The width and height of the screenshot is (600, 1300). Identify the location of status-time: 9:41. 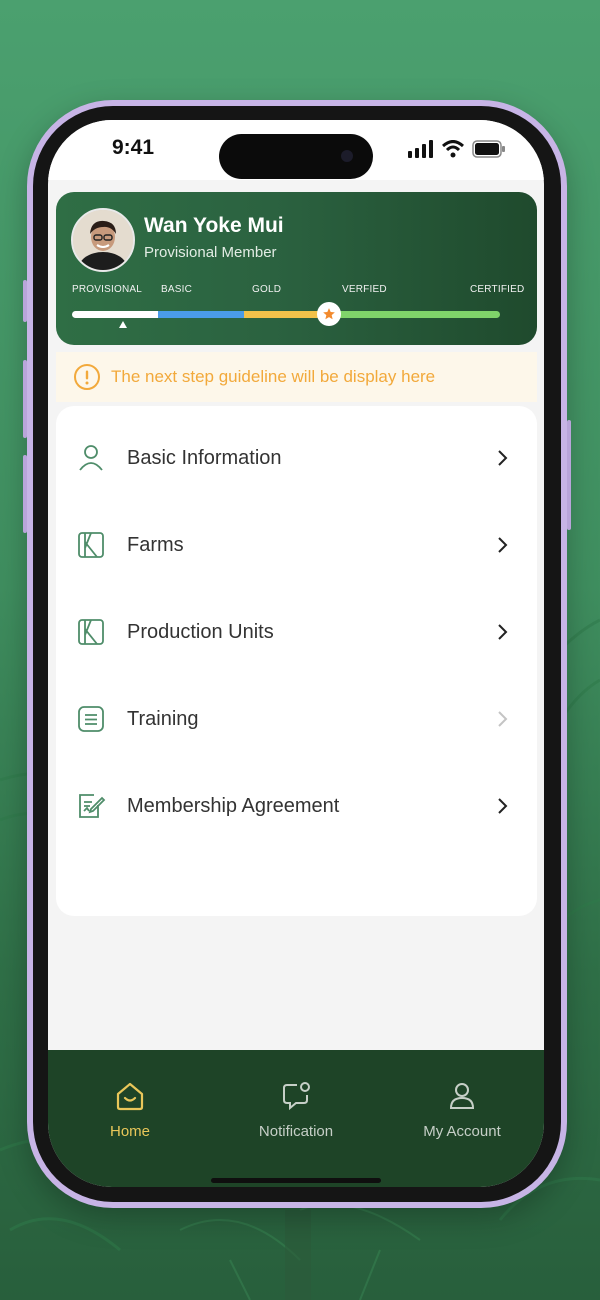
(133, 147).